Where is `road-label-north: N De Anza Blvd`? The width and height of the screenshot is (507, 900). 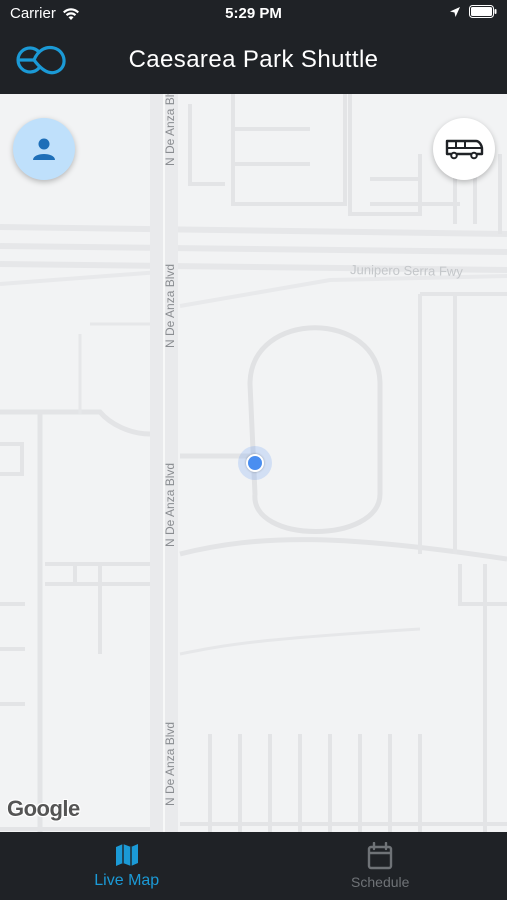
road-label-north: N De Anza Blvd is located at coordinates (170, 130).